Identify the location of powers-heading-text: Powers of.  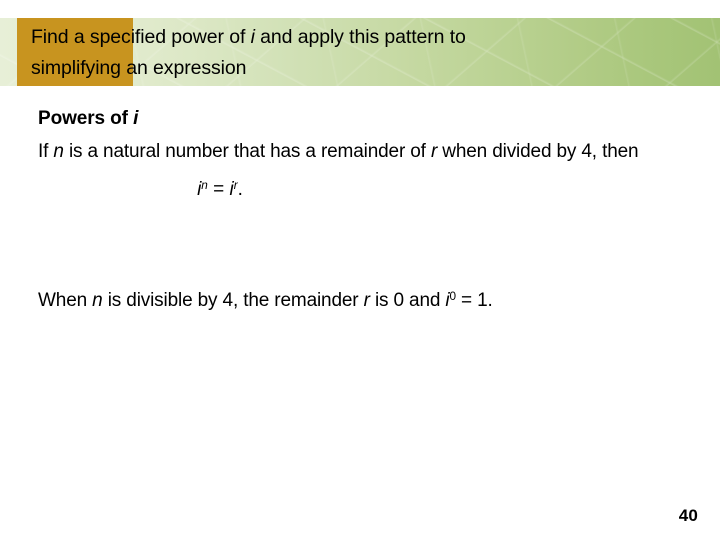
(86, 118).